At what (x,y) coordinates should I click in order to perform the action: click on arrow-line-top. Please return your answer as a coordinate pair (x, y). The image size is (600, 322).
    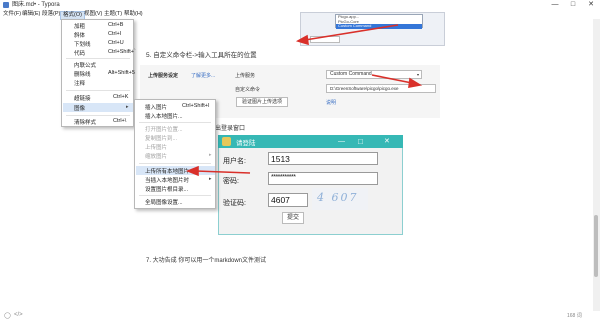
    Looking at the image, I should click on (351, 32).